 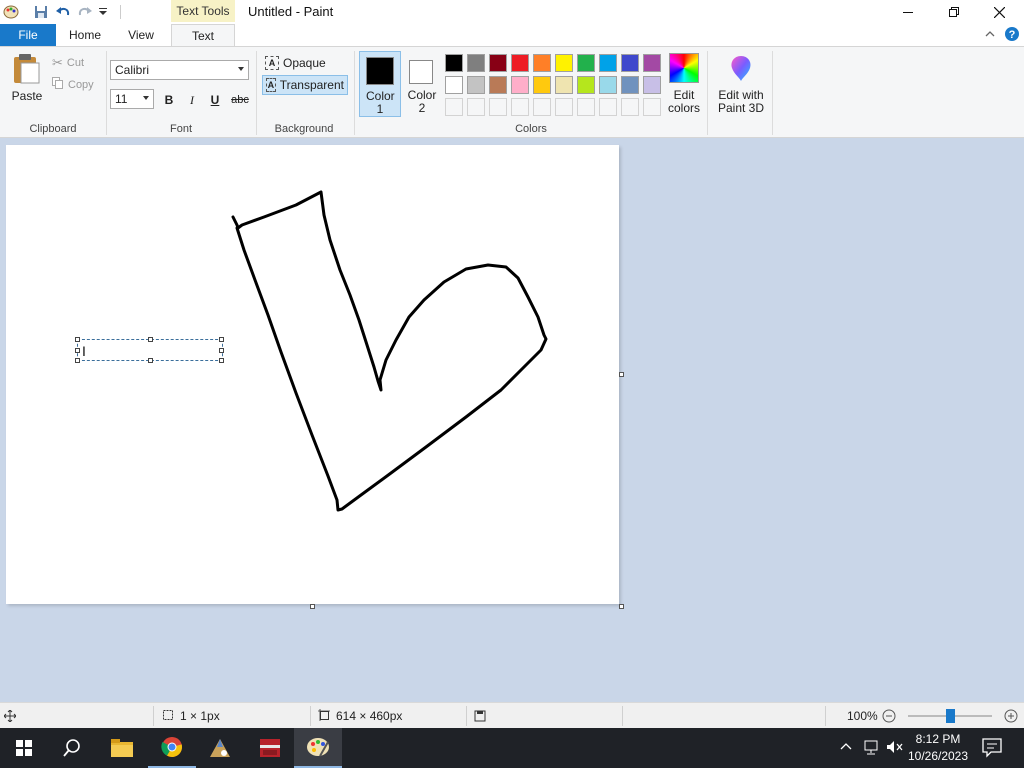 I want to click on underline-button: U, so click(x=215, y=100).